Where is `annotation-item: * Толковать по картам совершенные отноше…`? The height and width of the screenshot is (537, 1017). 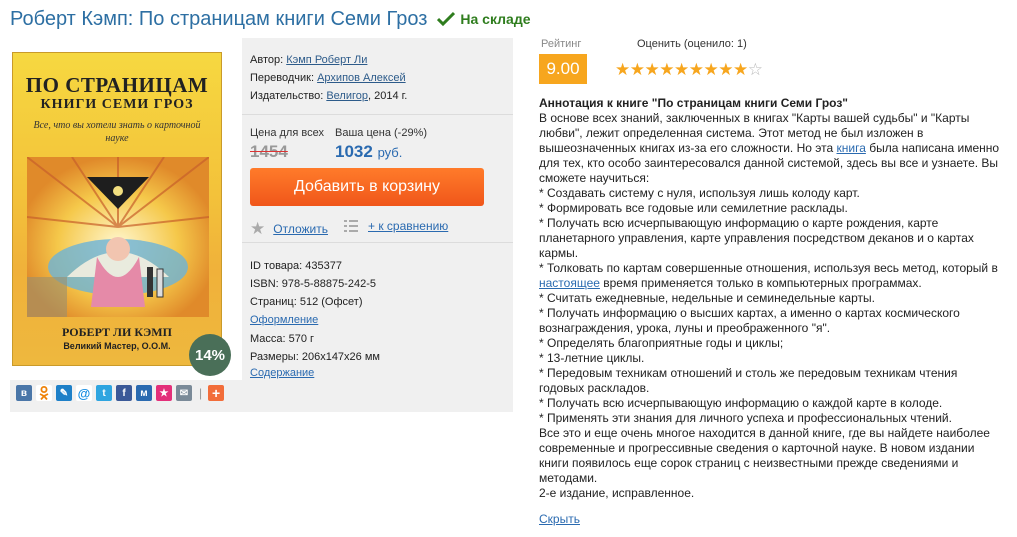
annotation-item: * Толковать по картам совершенные отноше… is located at coordinates (772, 276).